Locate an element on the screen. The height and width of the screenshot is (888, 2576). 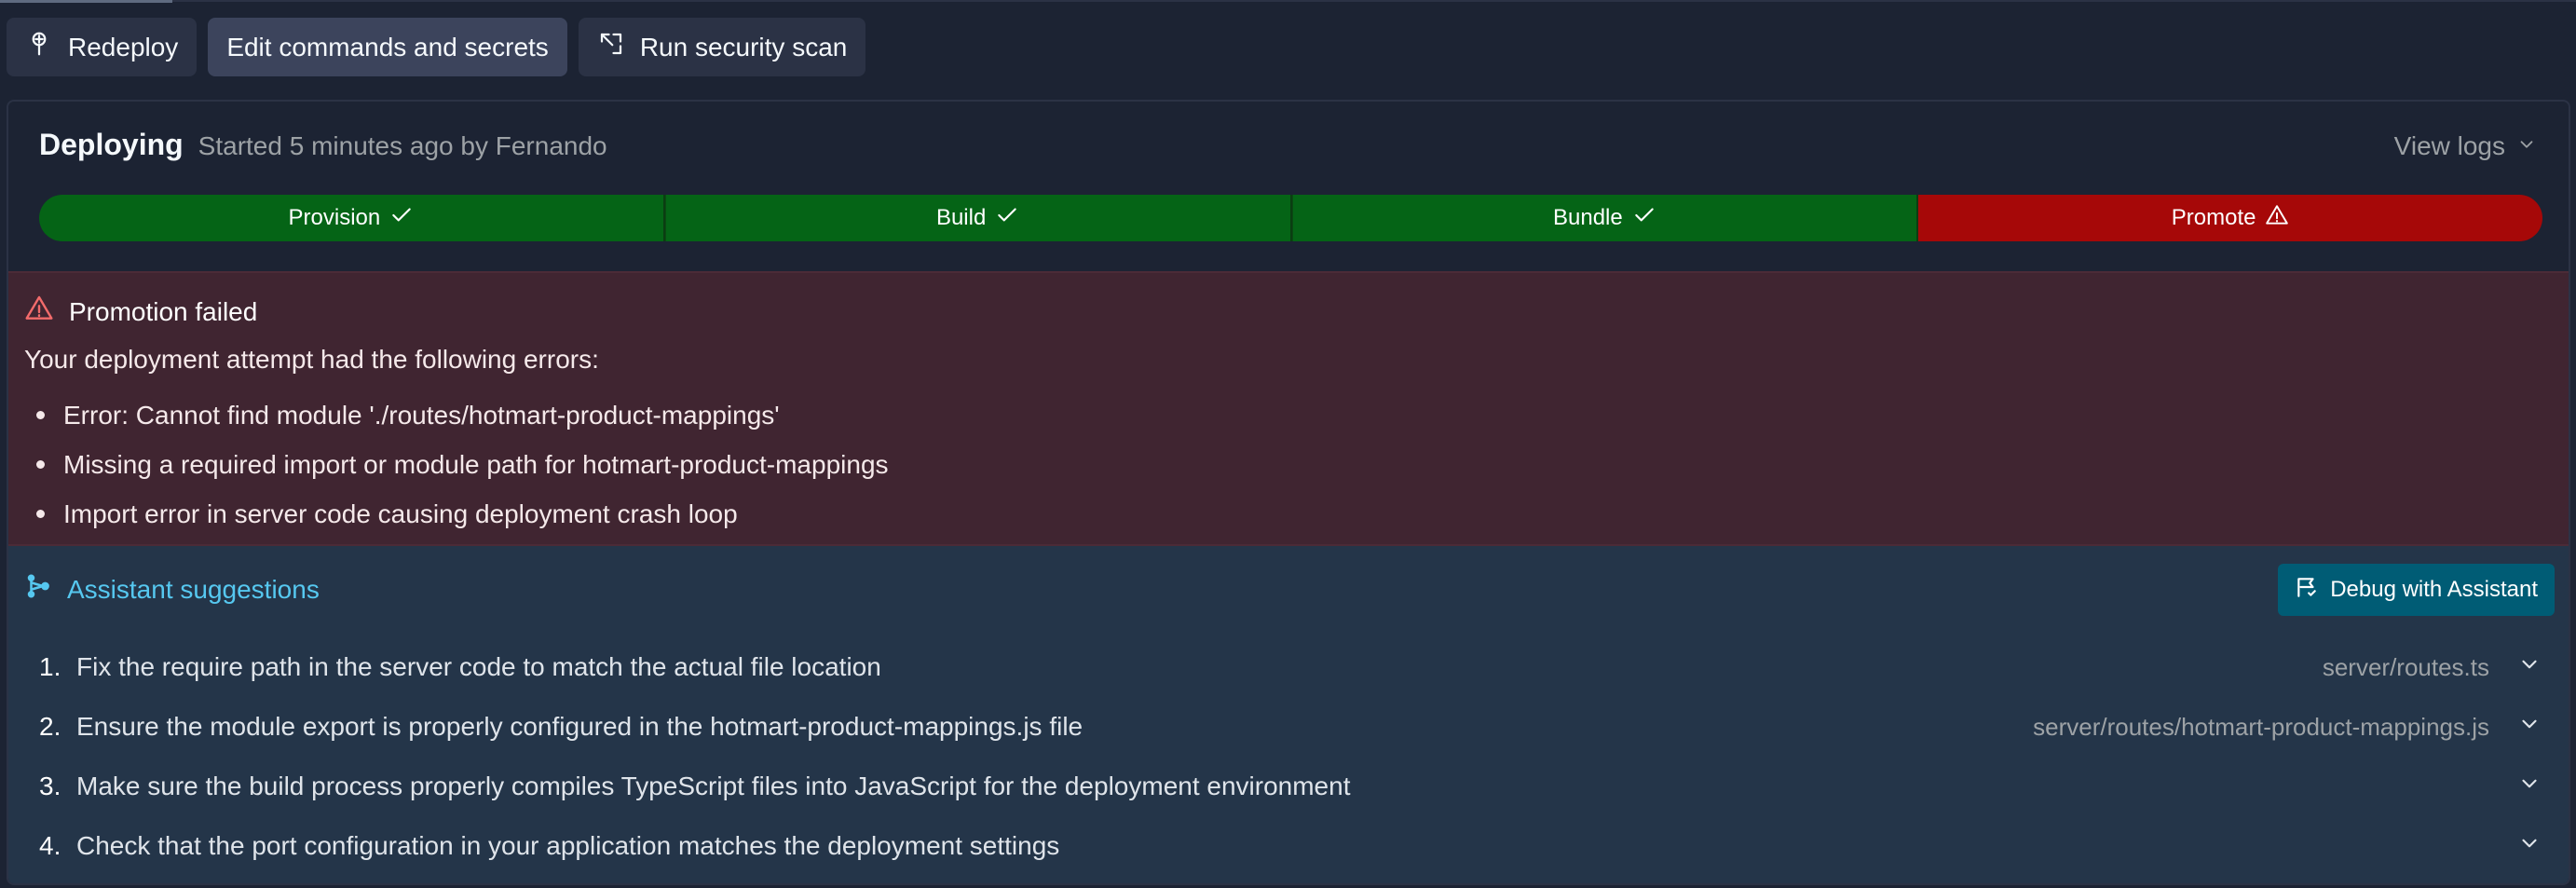
scan-label: Run security scan is located at coordinates (743, 46).